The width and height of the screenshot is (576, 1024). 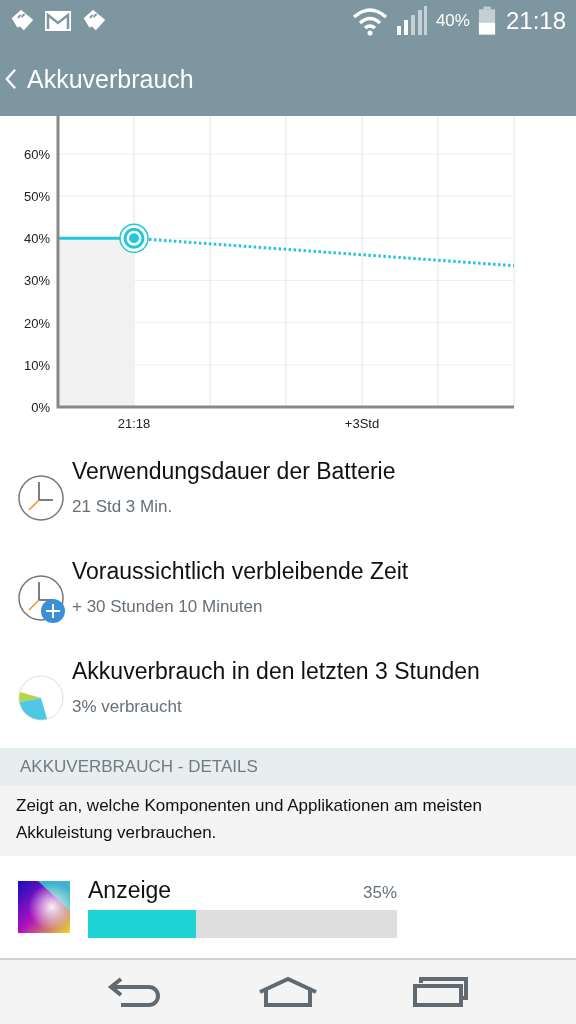 I want to click on item-title: Akkuverbrauch in den letzten 3 Stunden, so click(x=276, y=671).